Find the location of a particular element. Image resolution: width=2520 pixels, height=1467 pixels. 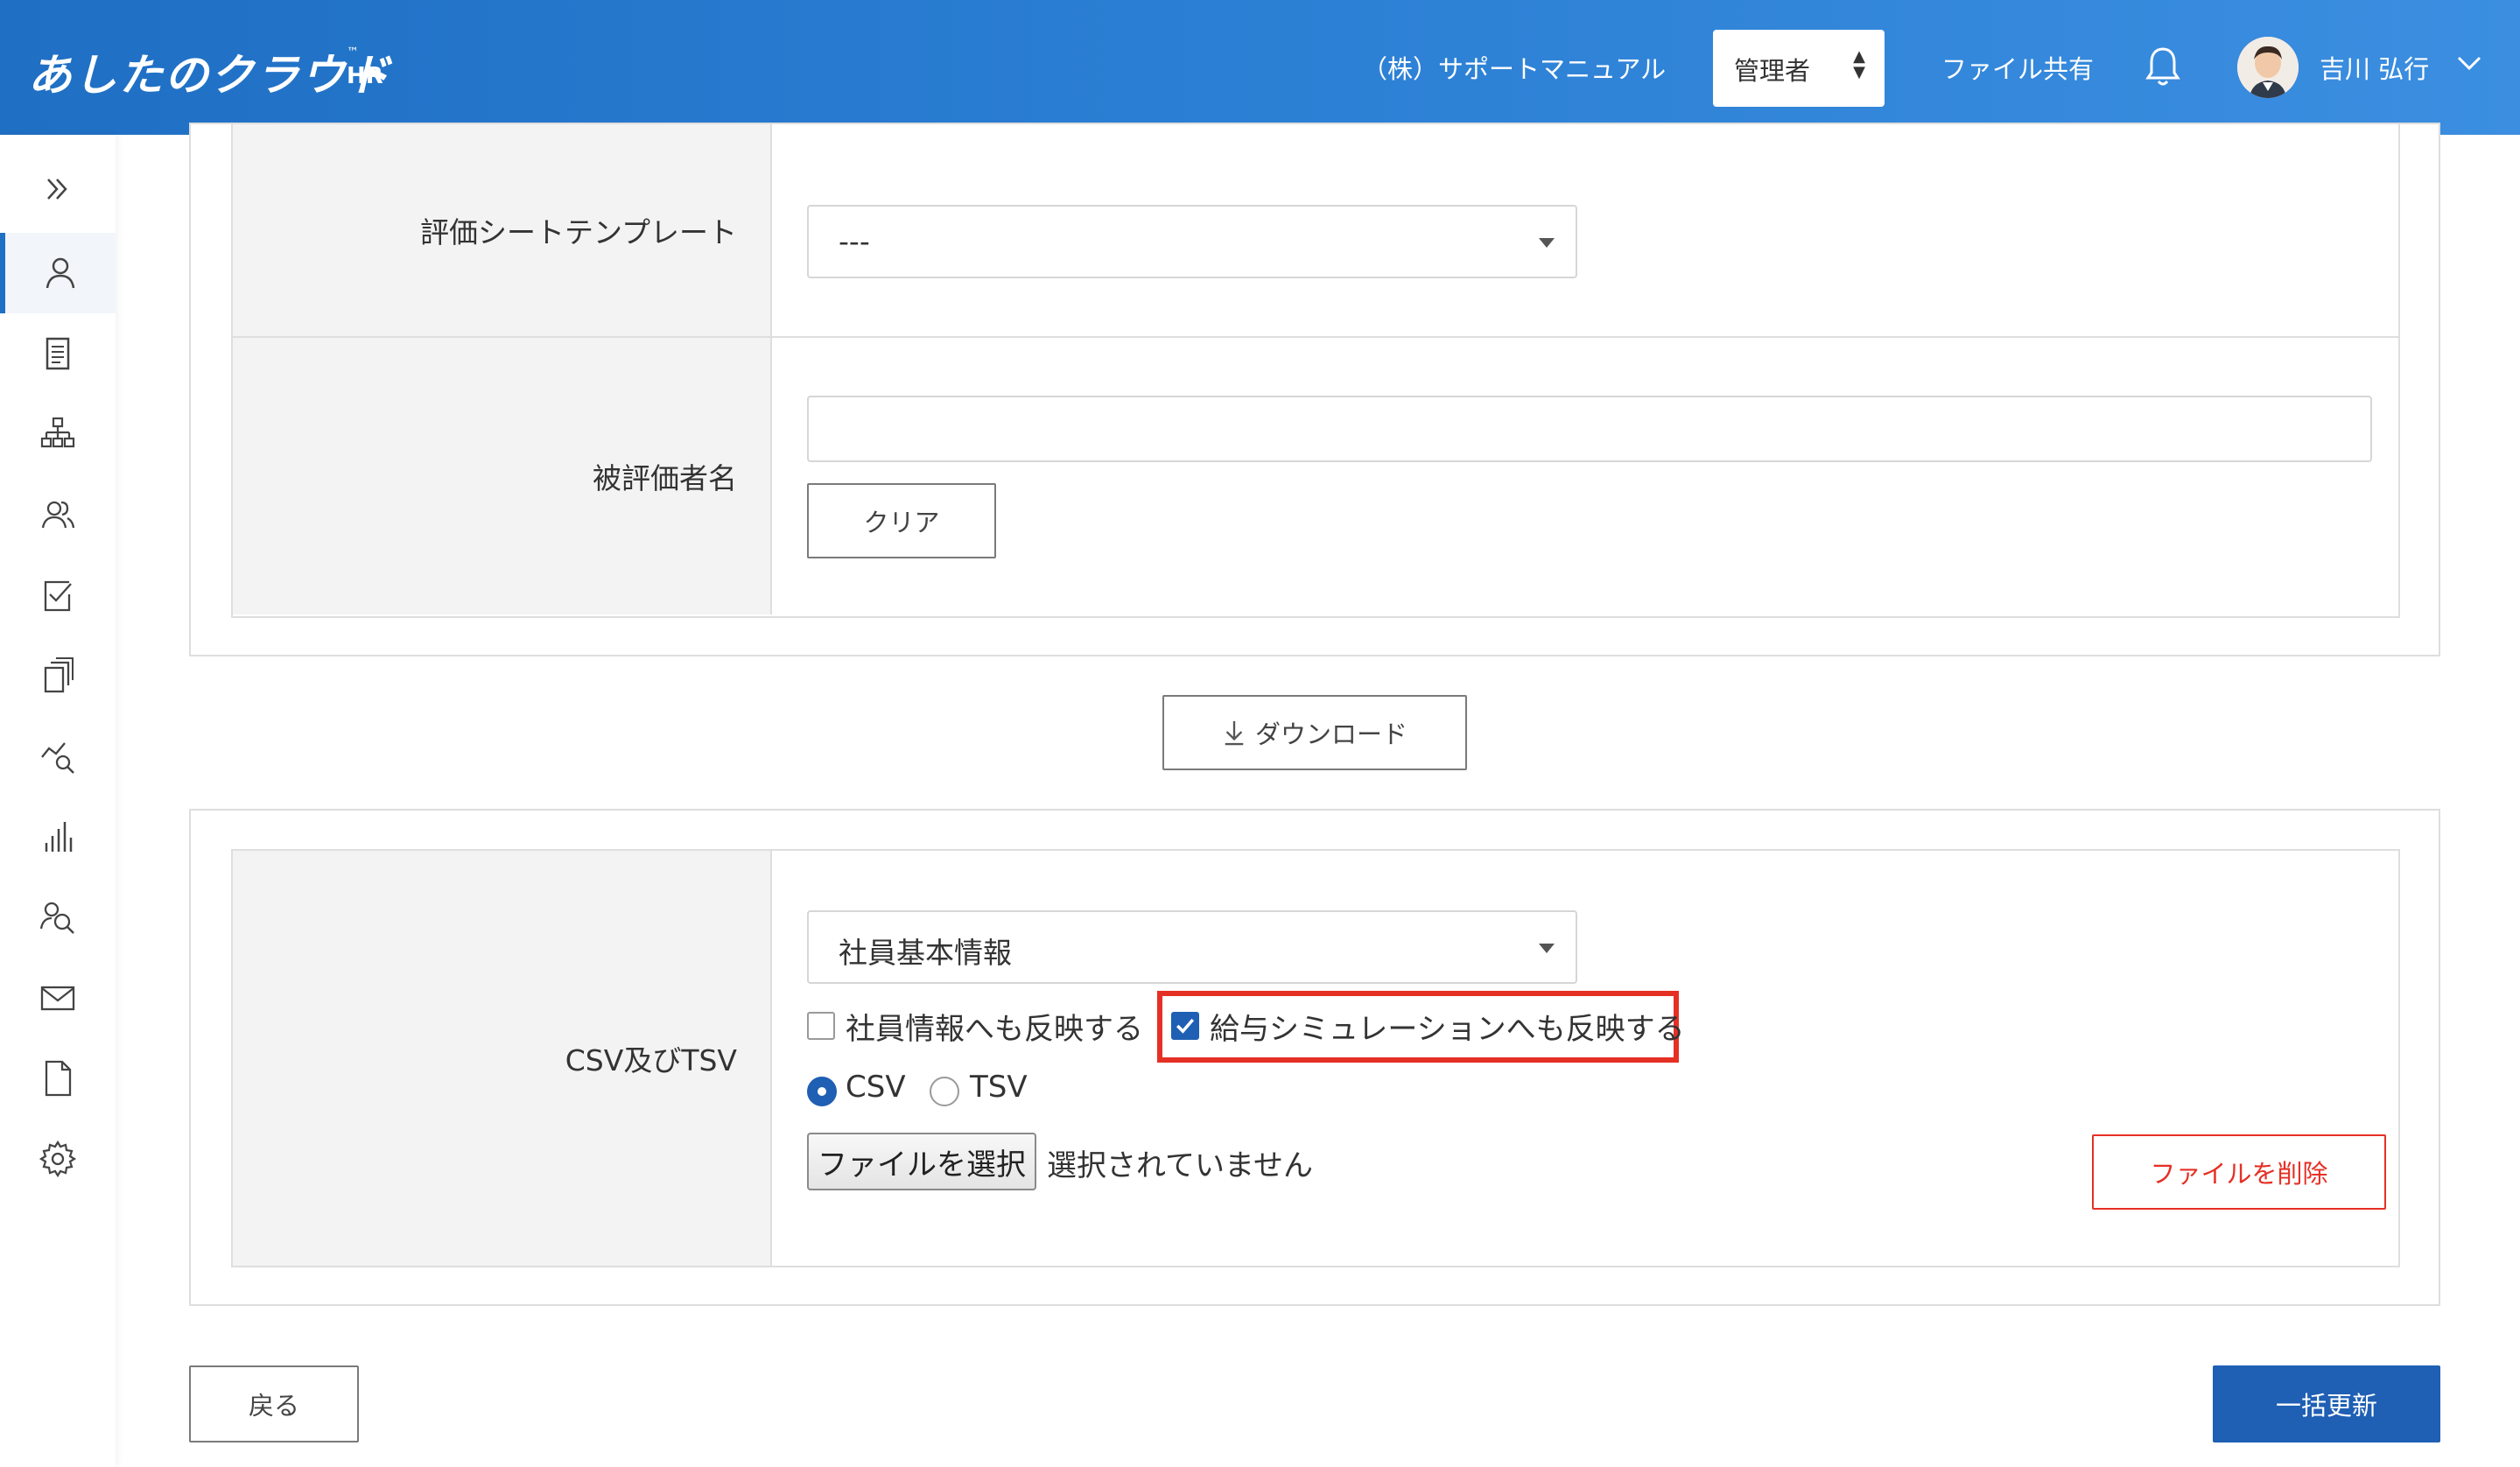

download-button: ダウンロード is located at coordinates (1314, 732).